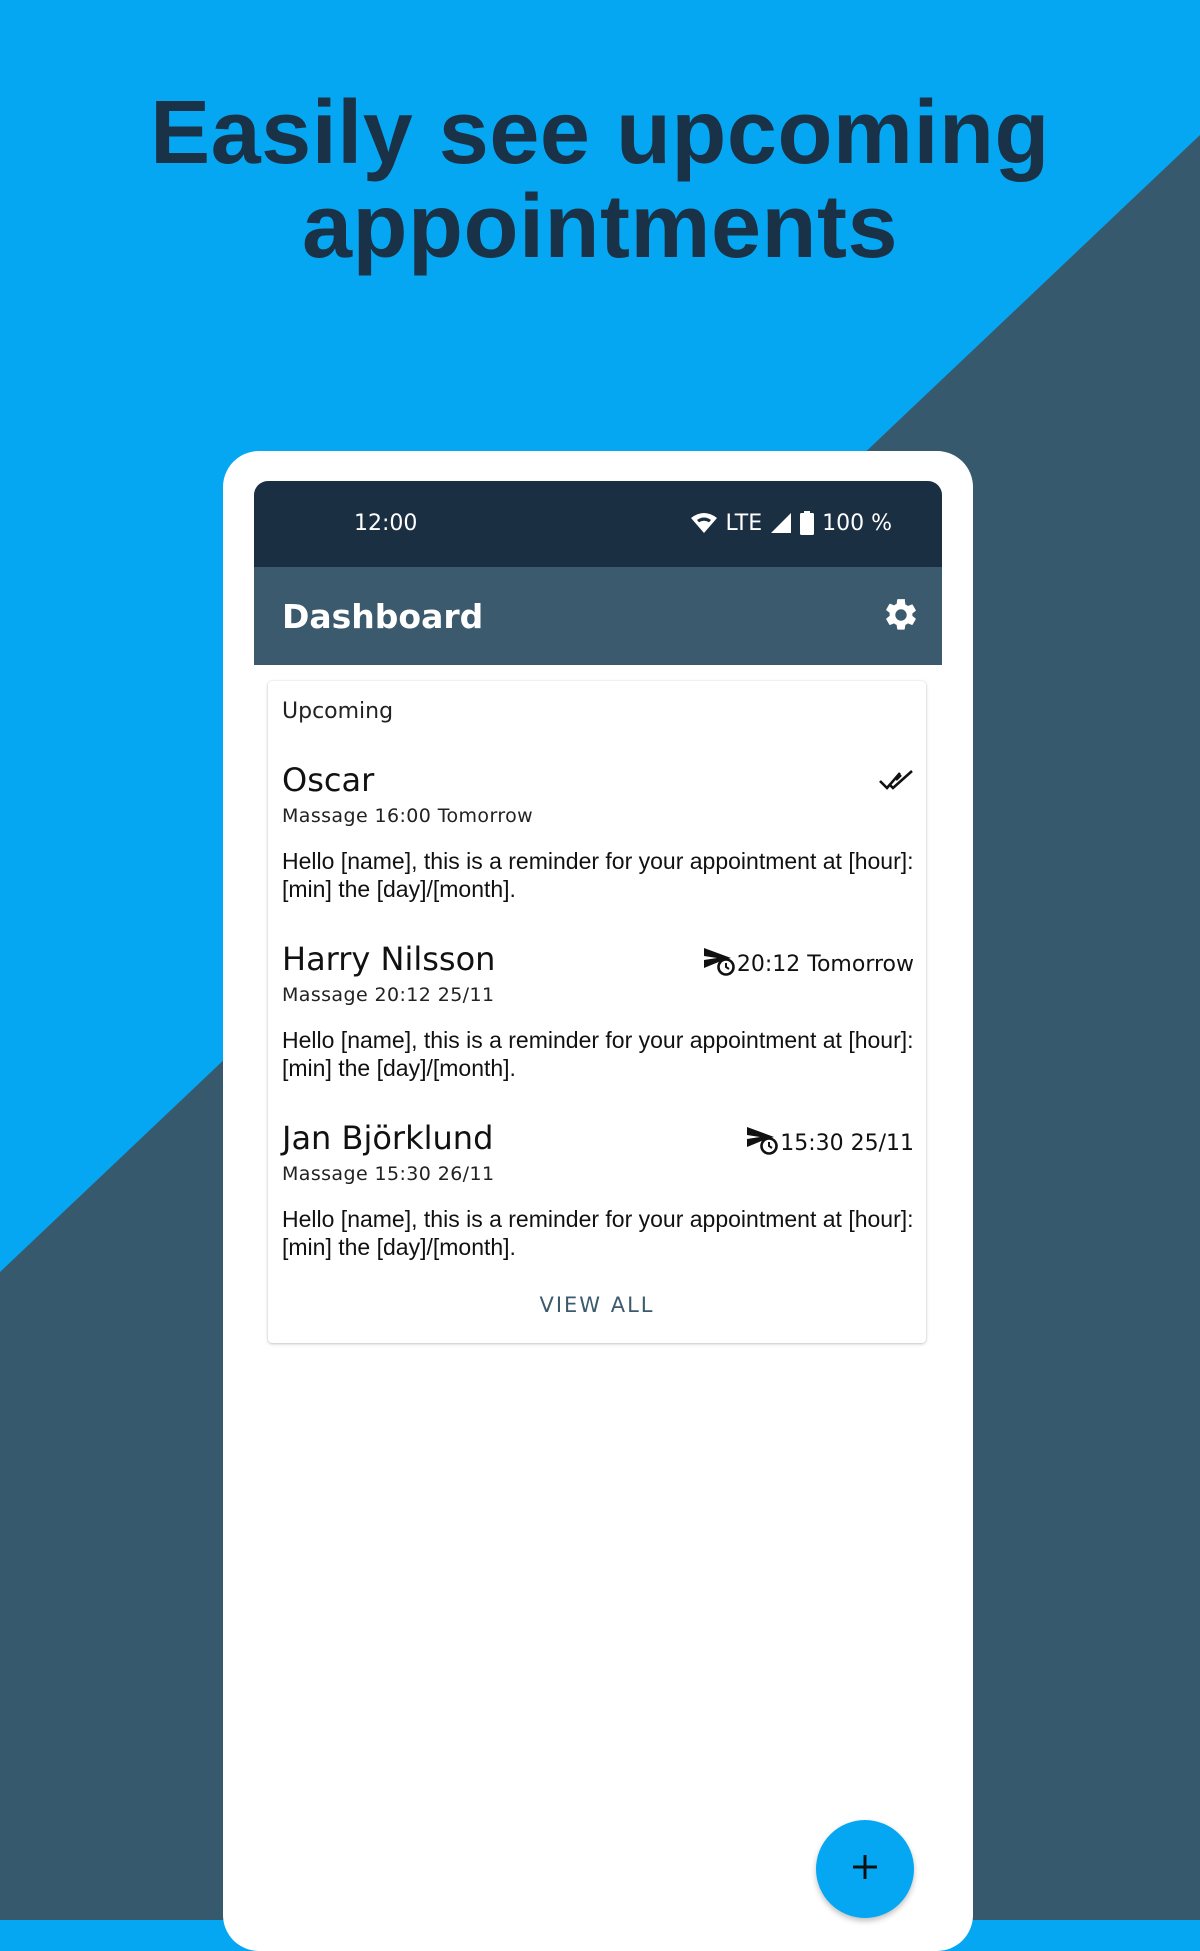 Image resolution: width=1200 pixels, height=1951 pixels. What do you see at coordinates (403, 1174) in the screenshot?
I see `appointment-time: 15:30` at bounding box center [403, 1174].